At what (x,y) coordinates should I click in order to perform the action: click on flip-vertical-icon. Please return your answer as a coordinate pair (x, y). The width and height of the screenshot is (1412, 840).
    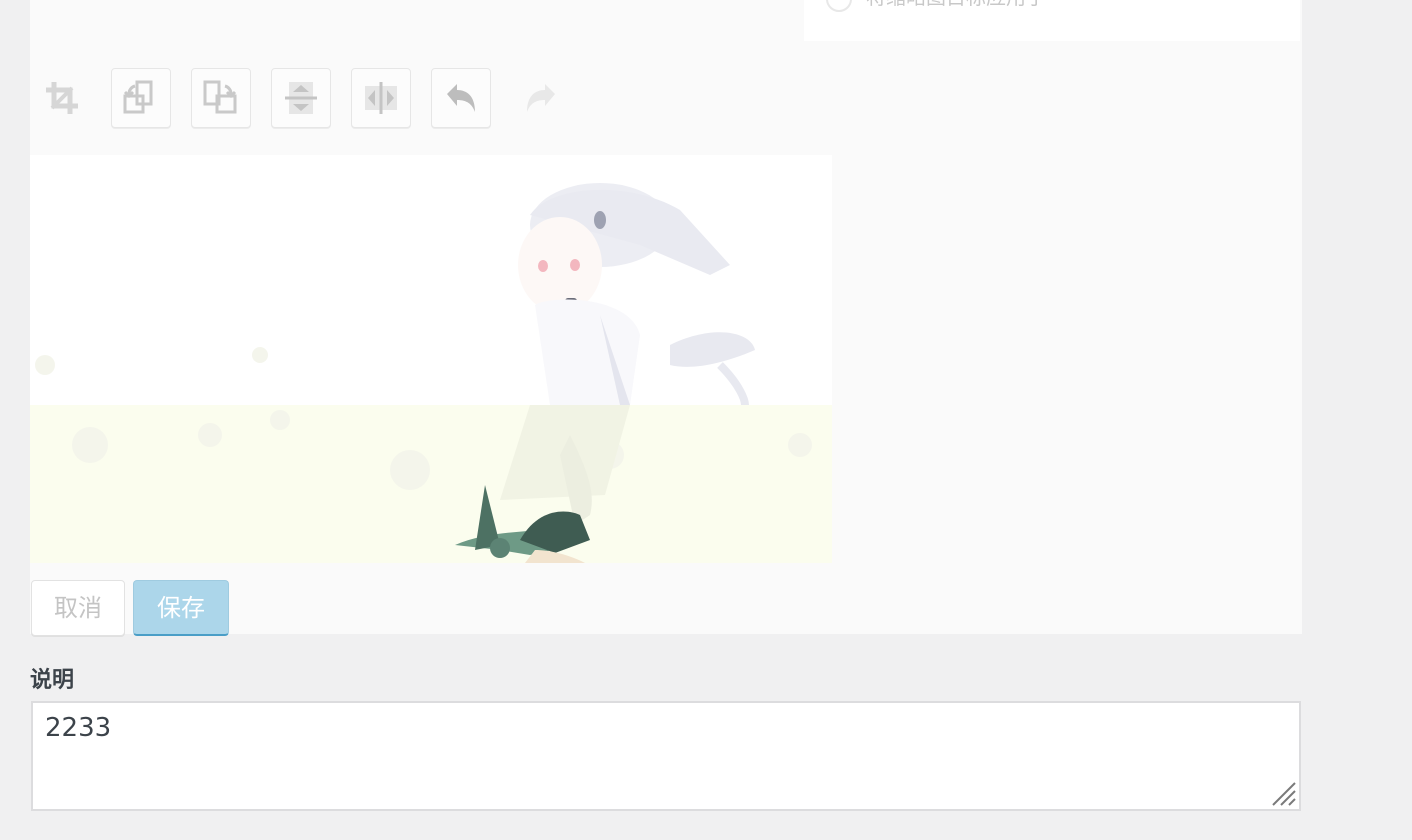
    Looking at the image, I should click on (301, 98).